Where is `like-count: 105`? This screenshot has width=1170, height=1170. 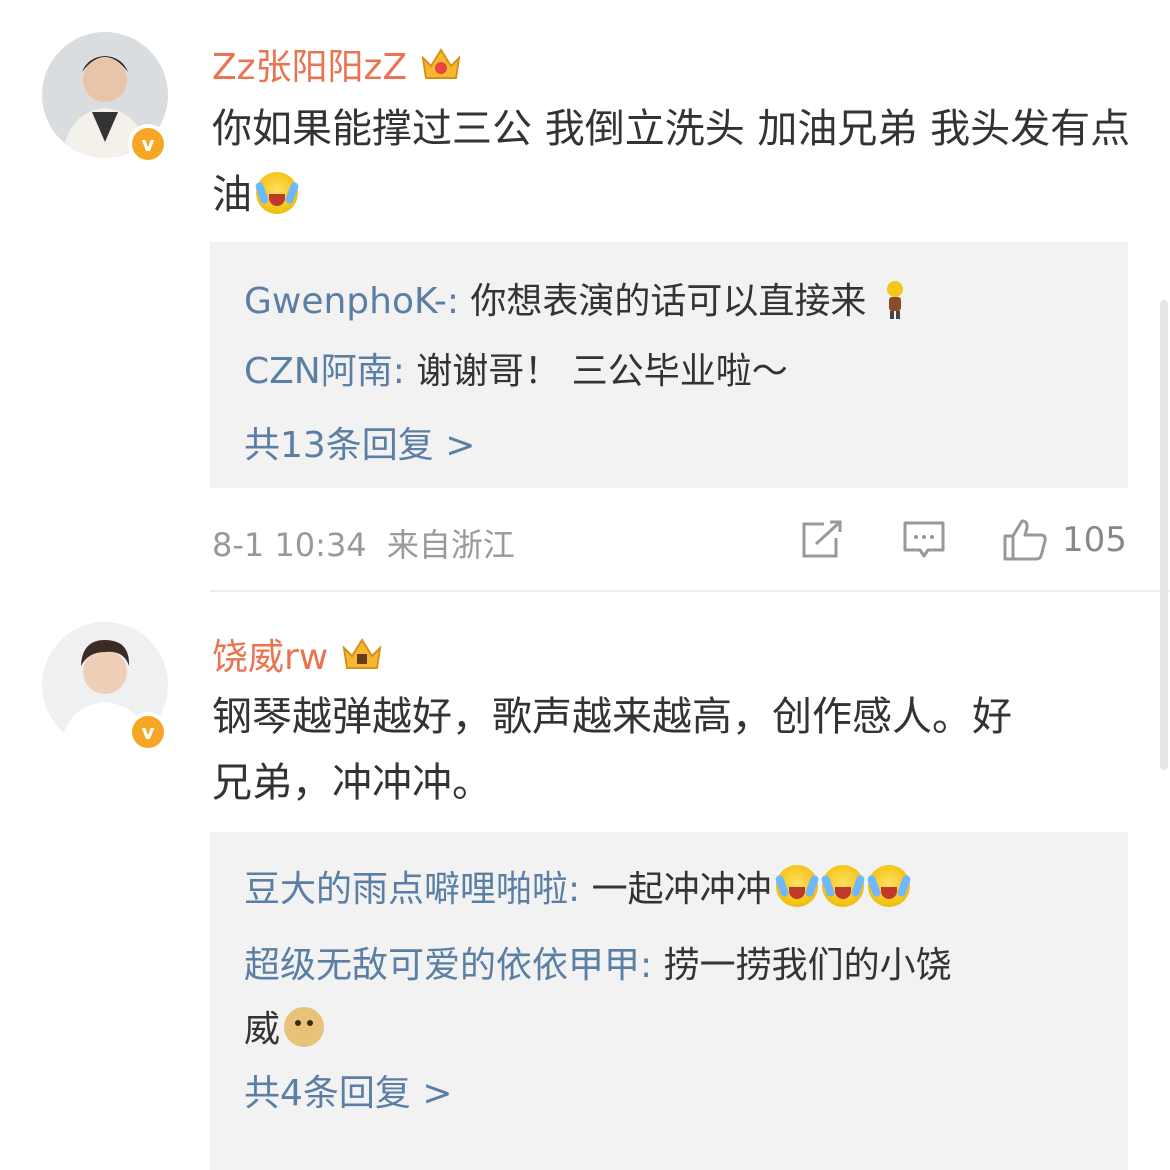
like-count: 105 is located at coordinates (1094, 540).